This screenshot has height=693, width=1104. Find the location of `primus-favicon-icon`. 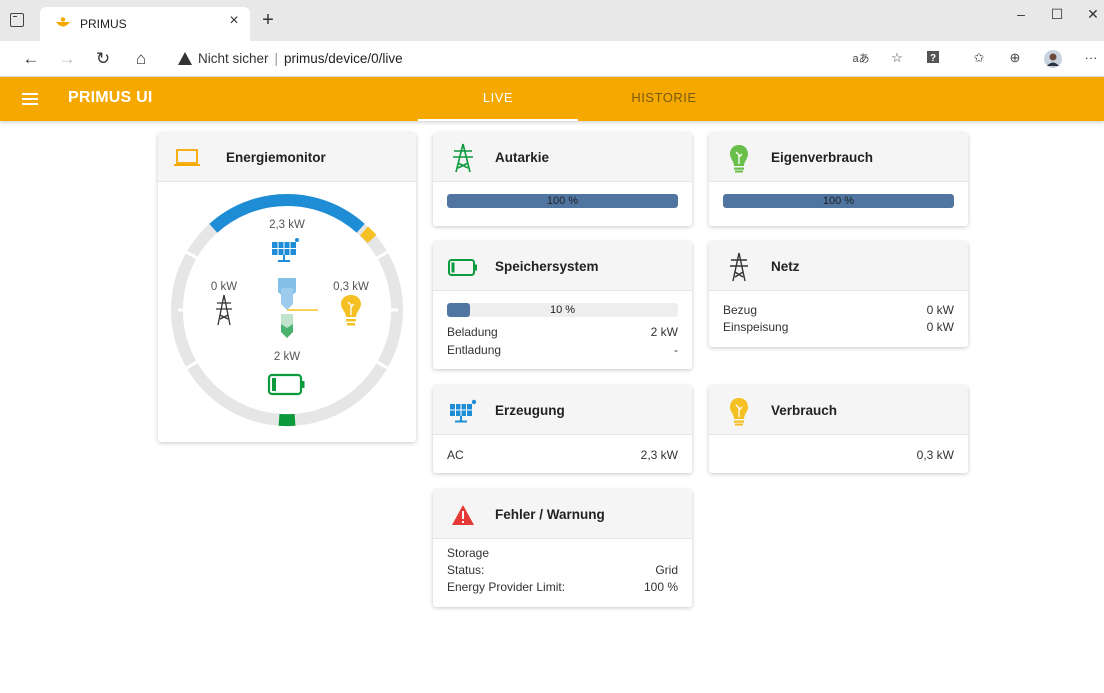

primus-favicon-icon is located at coordinates (63, 22).